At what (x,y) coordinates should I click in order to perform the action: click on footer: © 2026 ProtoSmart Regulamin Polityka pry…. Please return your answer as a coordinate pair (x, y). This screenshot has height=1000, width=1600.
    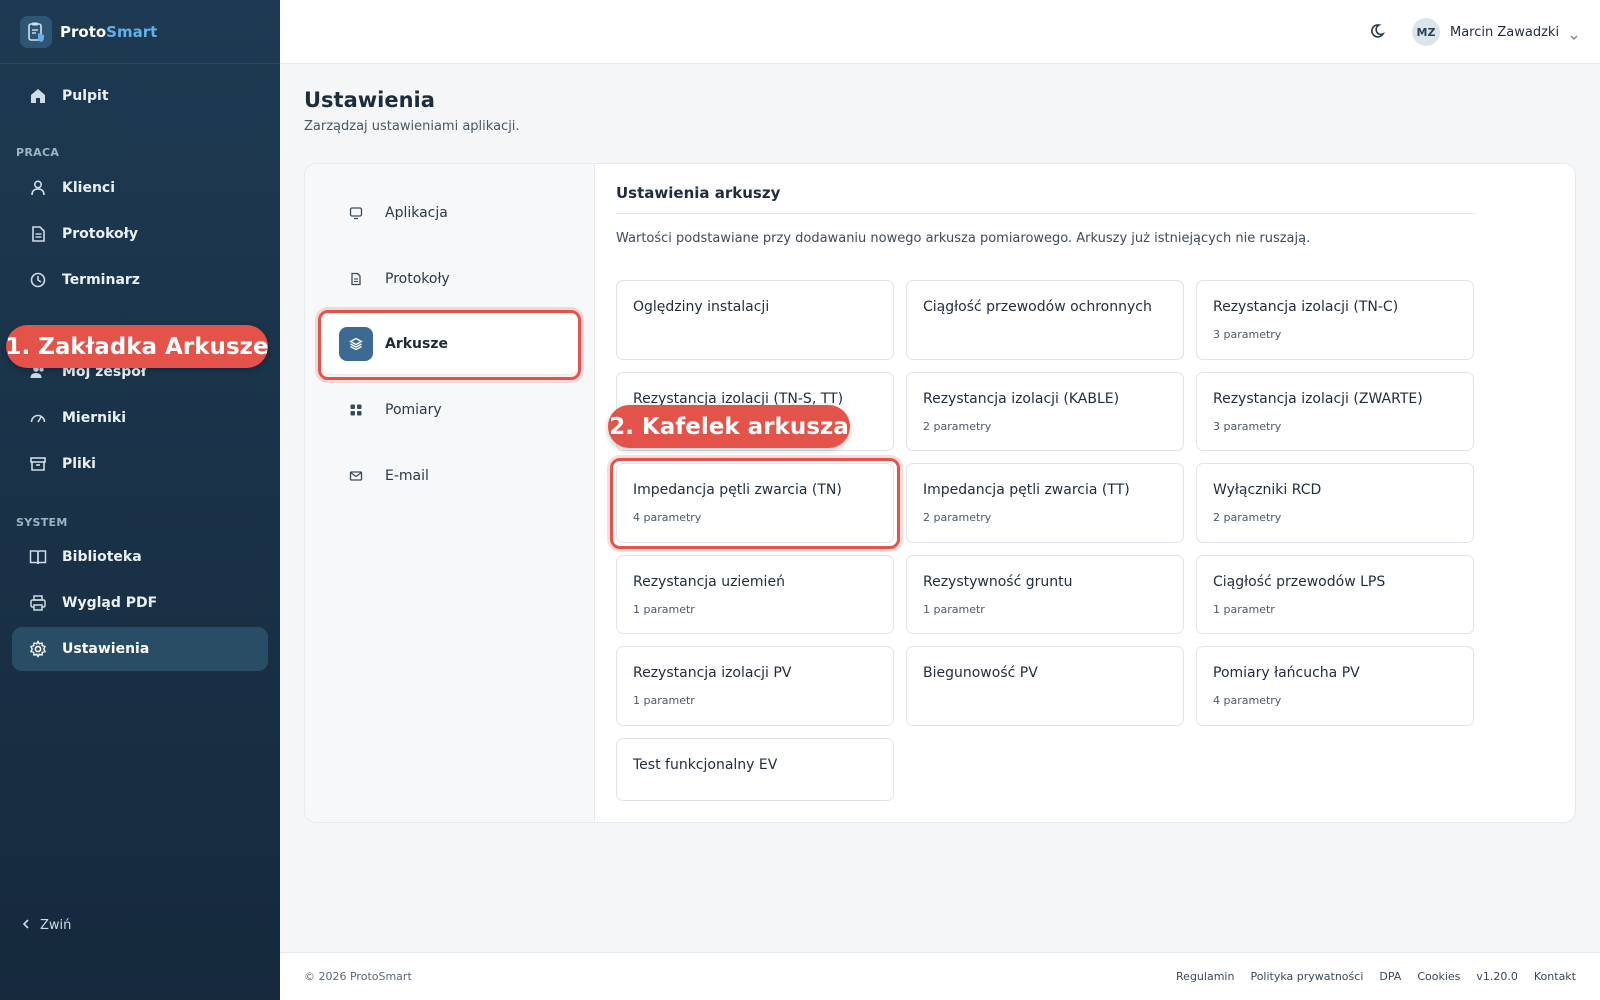
    Looking at the image, I should click on (940, 976).